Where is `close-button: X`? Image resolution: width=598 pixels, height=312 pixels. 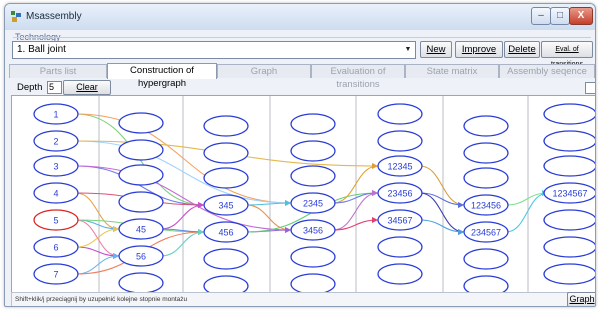
close-button: X is located at coordinates (581, 16).